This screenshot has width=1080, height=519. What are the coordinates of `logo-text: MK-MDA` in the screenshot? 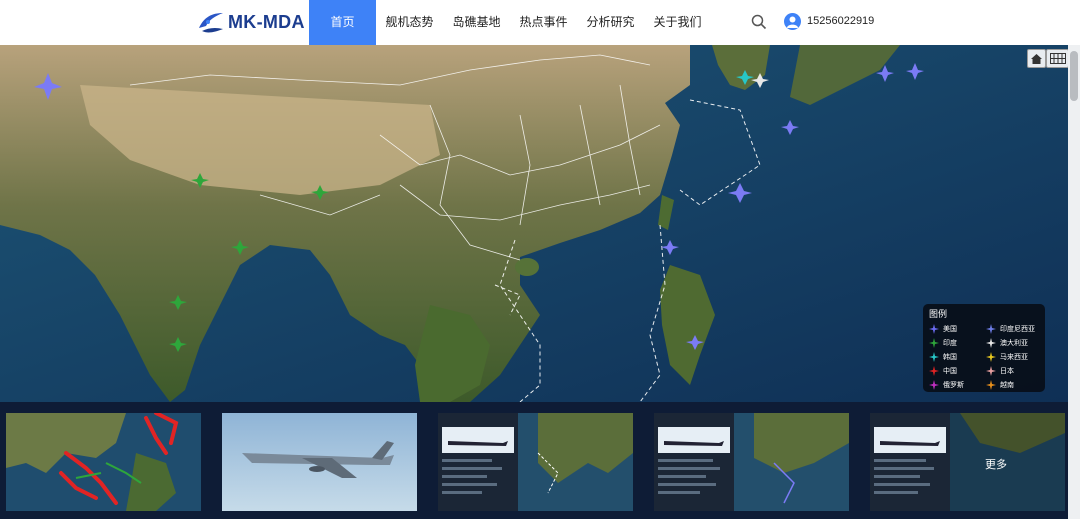 It's located at (266, 21).